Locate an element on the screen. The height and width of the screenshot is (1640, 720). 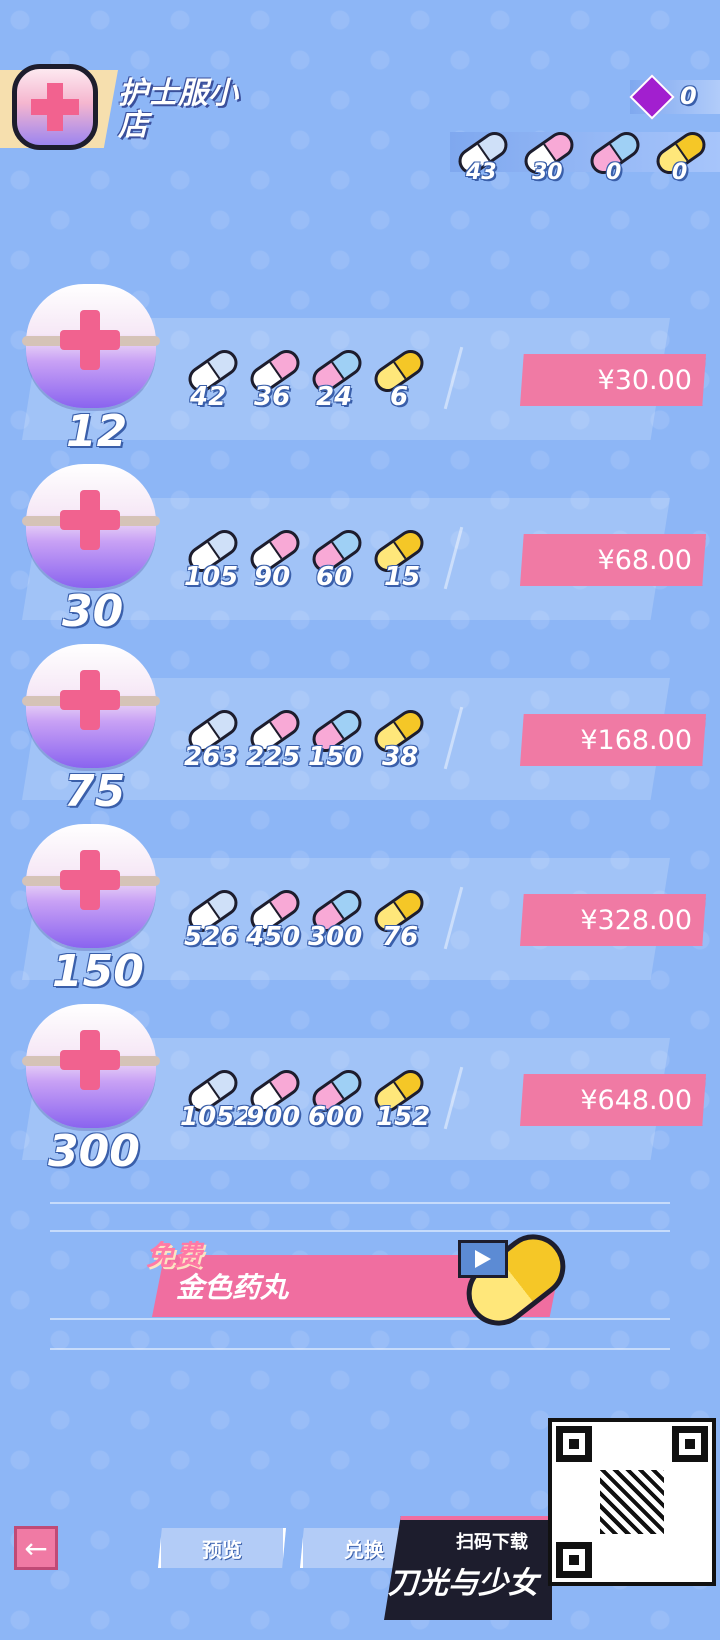
pack-item-amount: 300 is located at coordinates (335, 937).